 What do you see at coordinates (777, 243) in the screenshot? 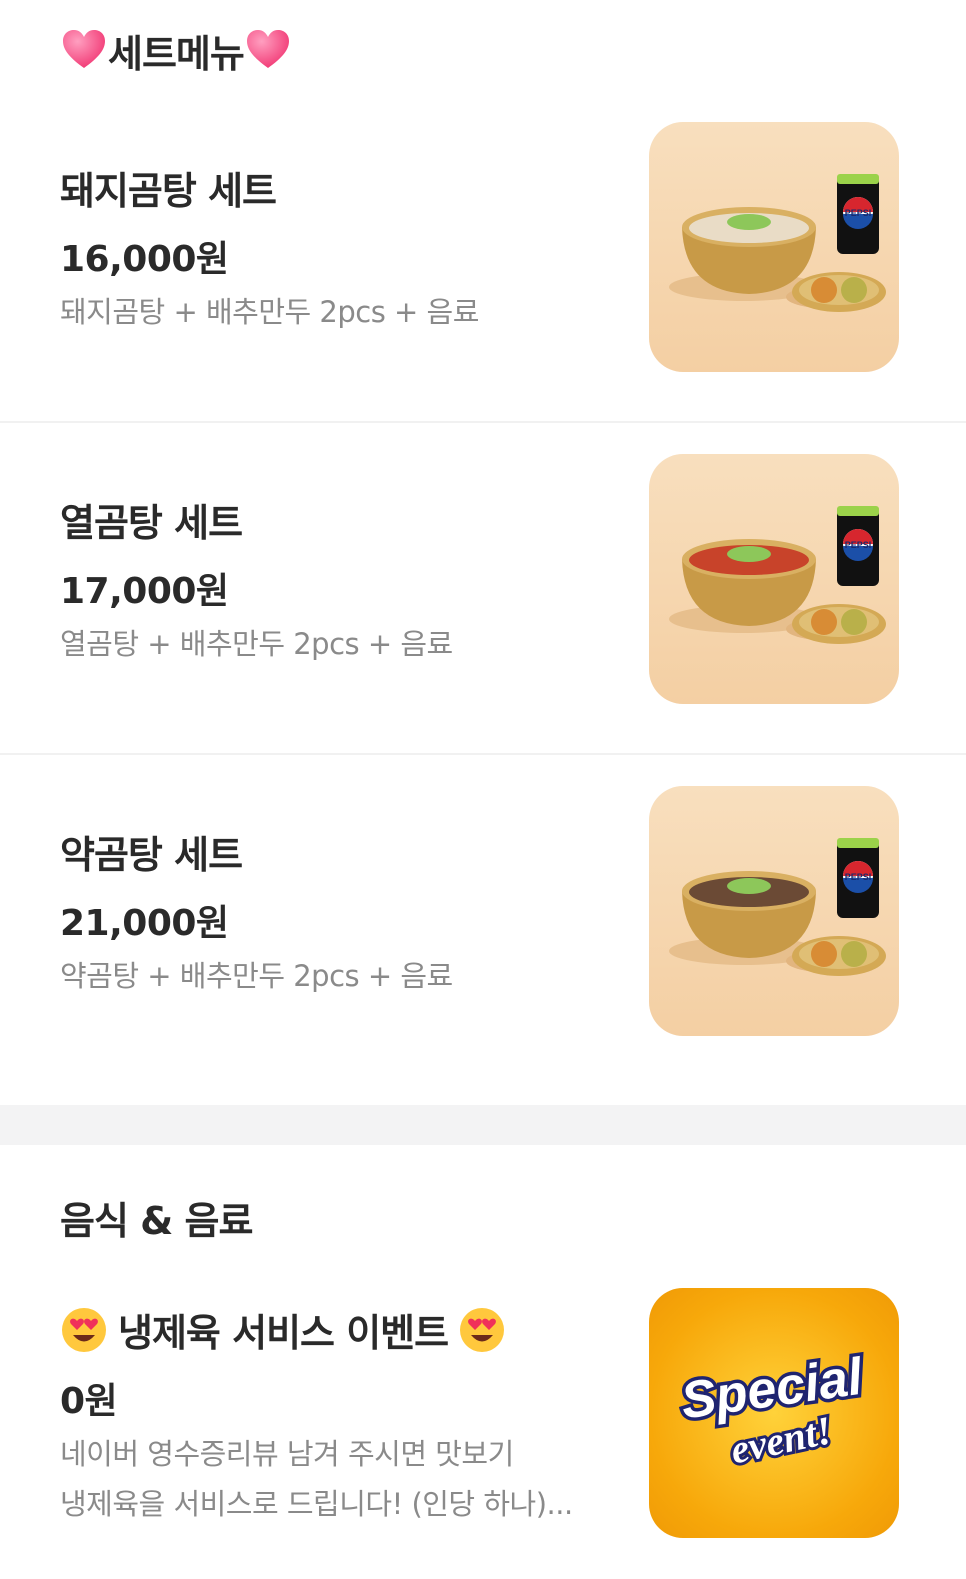
I see `gomtang-set-illustration: PEPSI` at bounding box center [777, 243].